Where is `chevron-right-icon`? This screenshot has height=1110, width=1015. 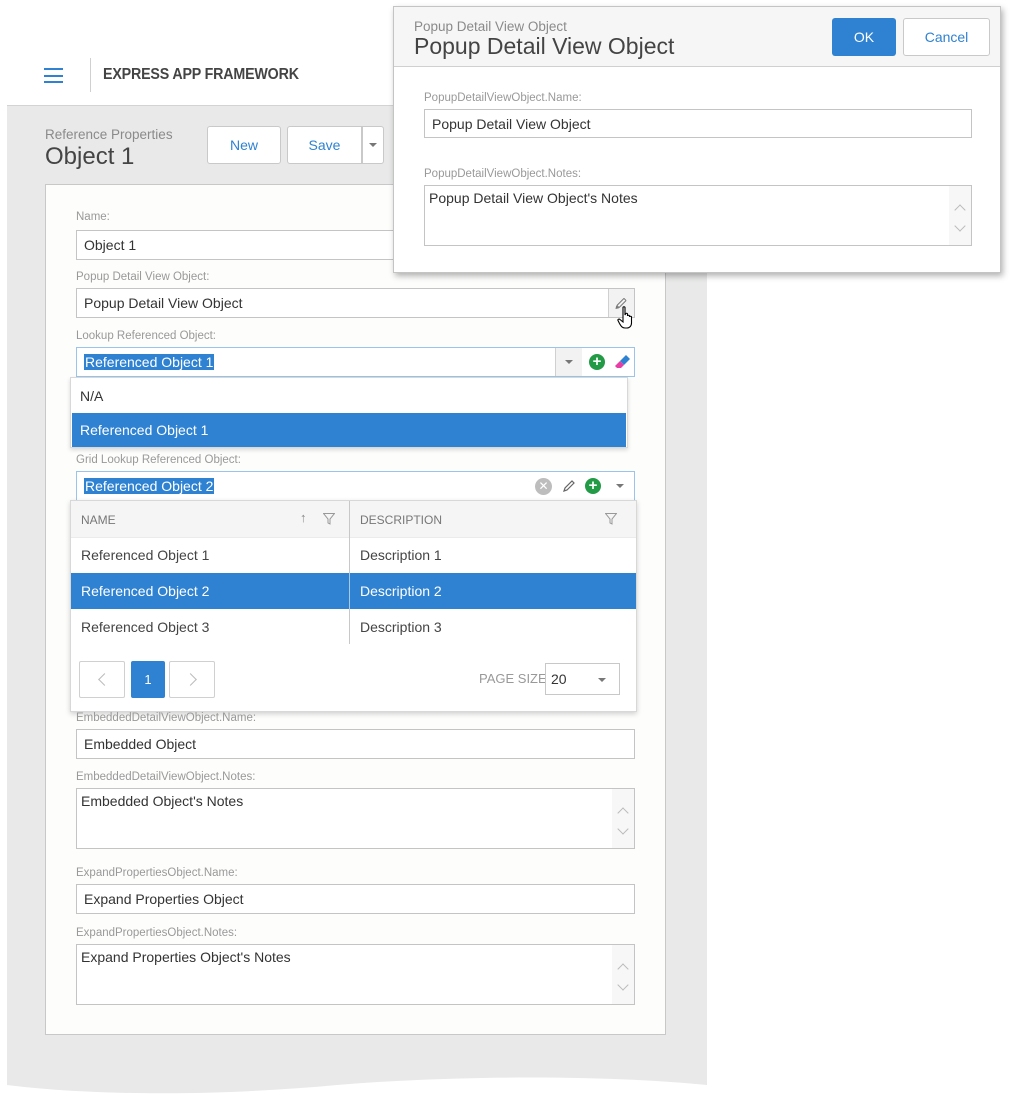
chevron-right-icon is located at coordinates (190, 679).